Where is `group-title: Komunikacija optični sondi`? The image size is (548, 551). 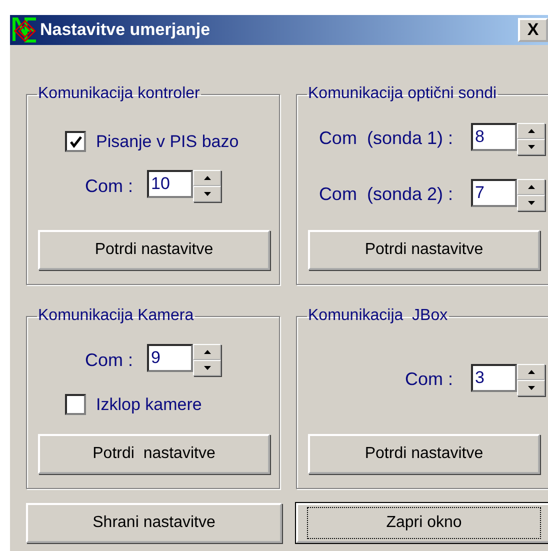 group-title: Komunikacija optični sondi is located at coordinates (402, 94).